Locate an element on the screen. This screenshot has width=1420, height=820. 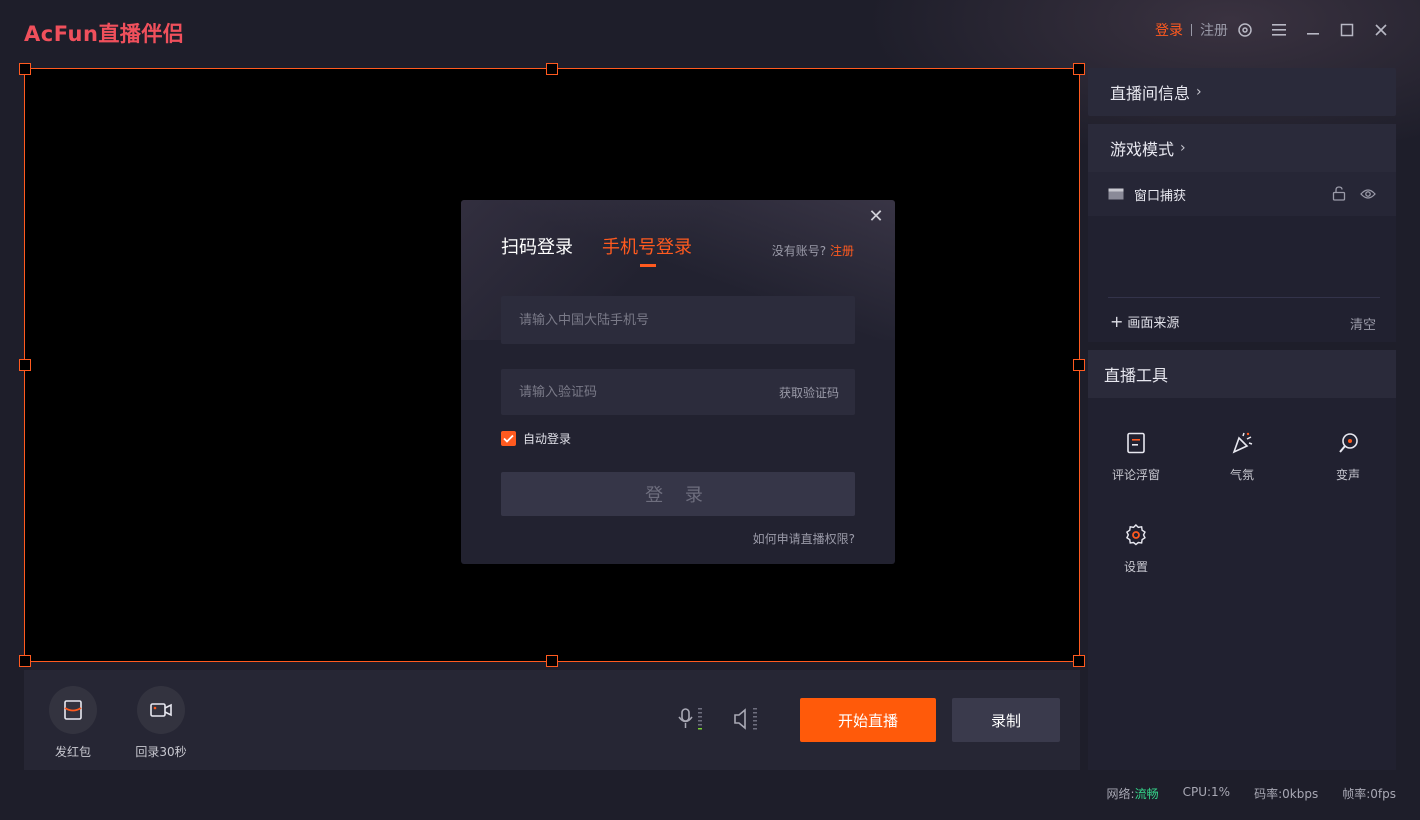
dialog-close-icon: ✕ is located at coordinates (876, 217).